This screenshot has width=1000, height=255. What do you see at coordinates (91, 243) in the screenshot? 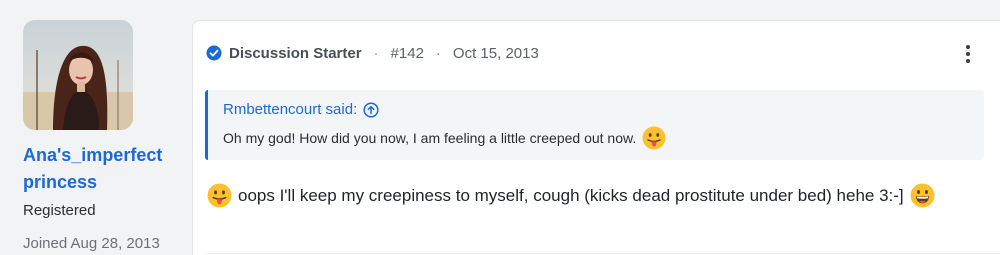
I see `join-date: Joined Aug 28, 2013` at bounding box center [91, 243].